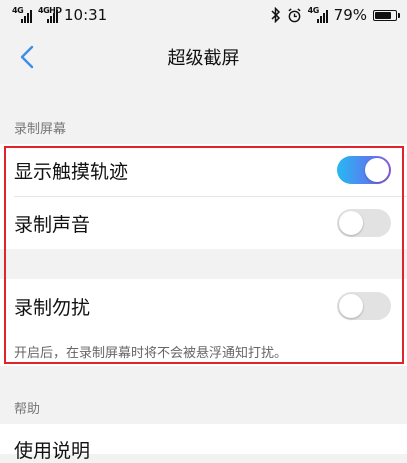 The height and width of the screenshot is (463, 407). I want to click on page-title: 超级截屏, so click(203, 58).